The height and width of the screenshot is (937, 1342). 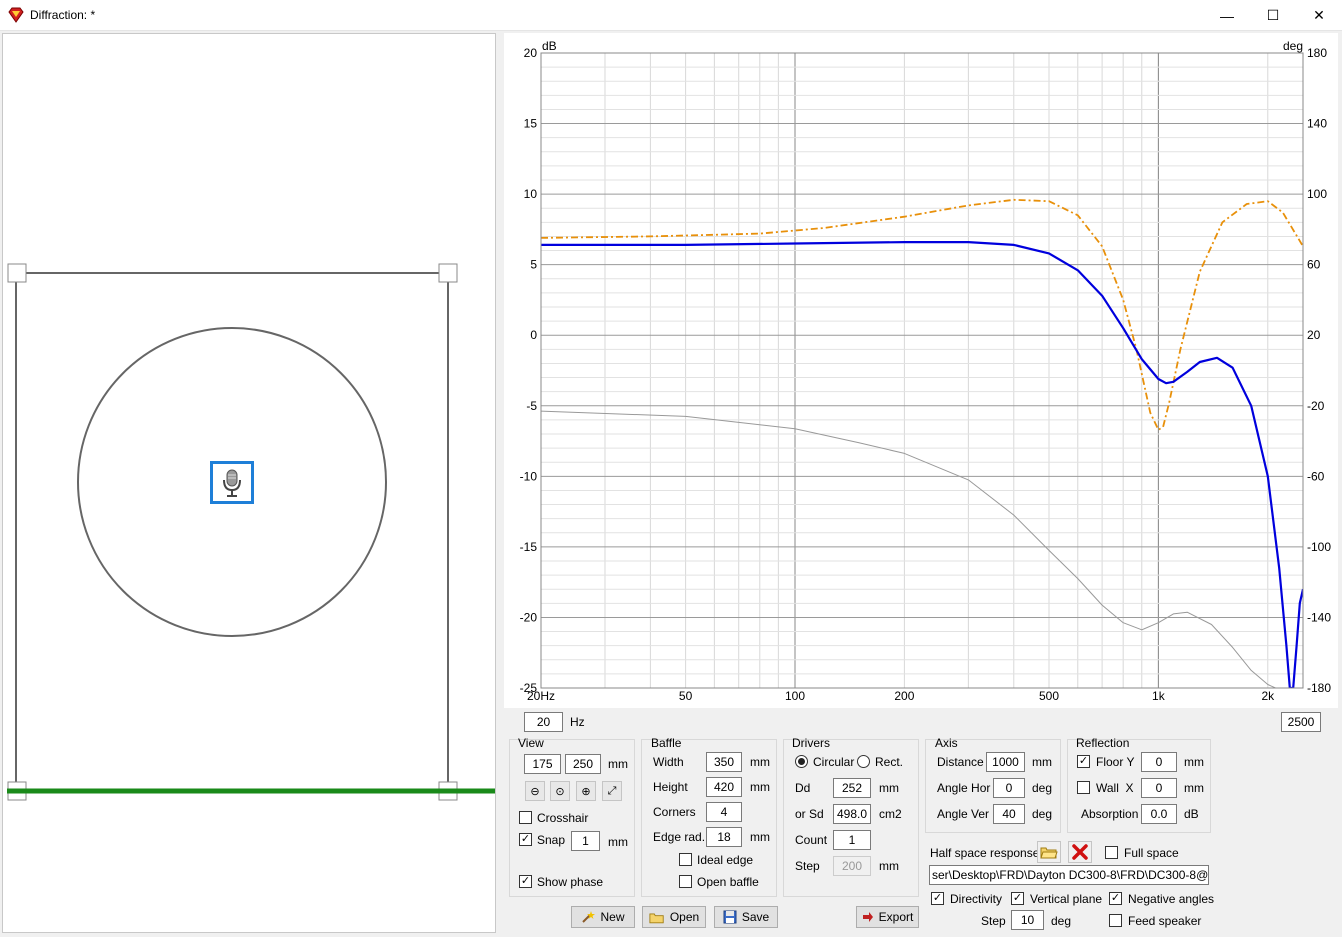 I want to click on baffle-height-input: 420, so click(x=724, y=787).